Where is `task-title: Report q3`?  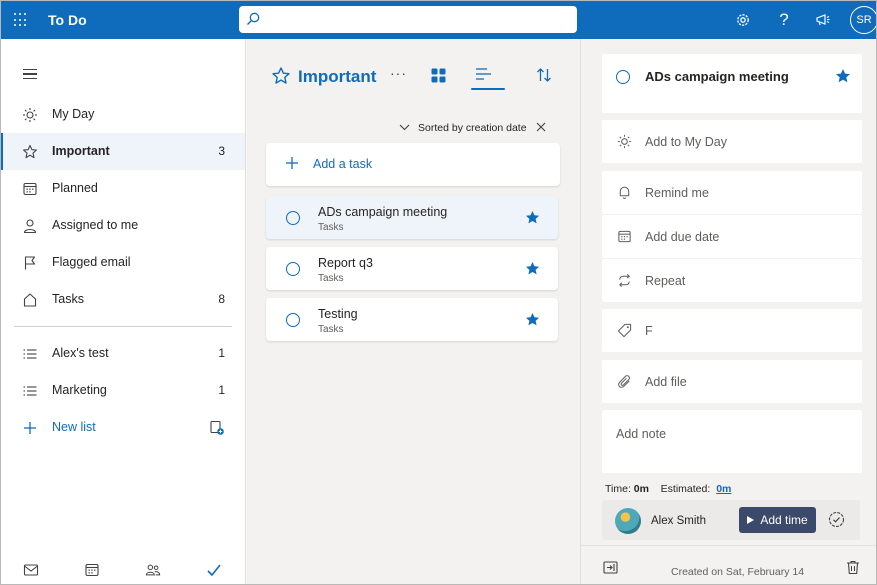 task-title: Report q3 is located at coordinates (345, 263).